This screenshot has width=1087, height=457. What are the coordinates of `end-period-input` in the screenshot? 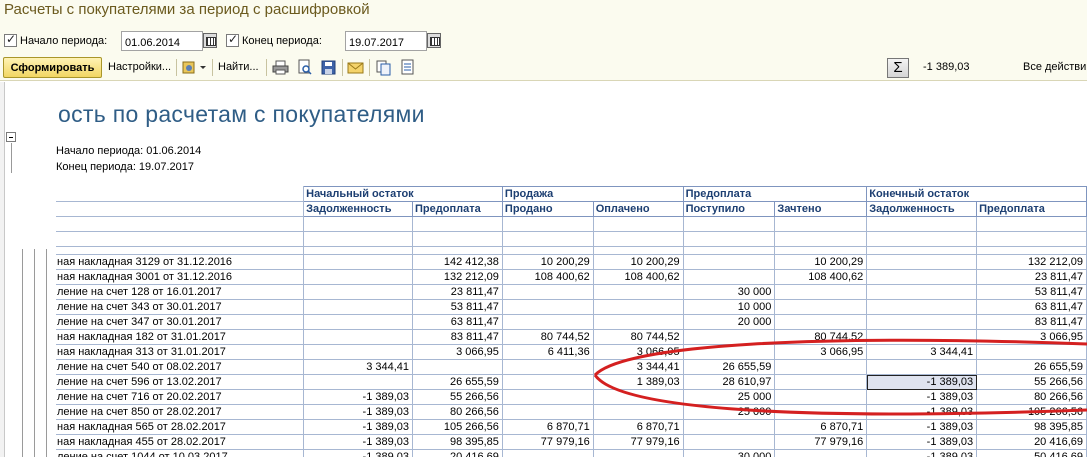 It's located at (386, 41).